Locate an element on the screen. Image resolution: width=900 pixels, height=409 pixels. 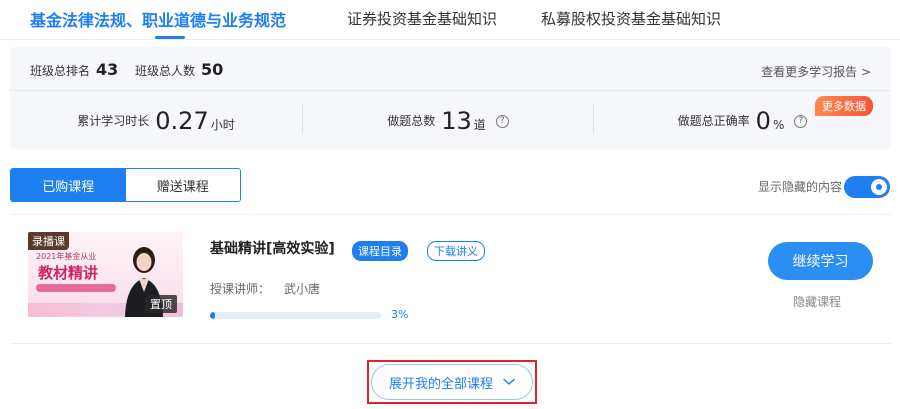
class-total-value: 50 is located at coordinates (212, 69).